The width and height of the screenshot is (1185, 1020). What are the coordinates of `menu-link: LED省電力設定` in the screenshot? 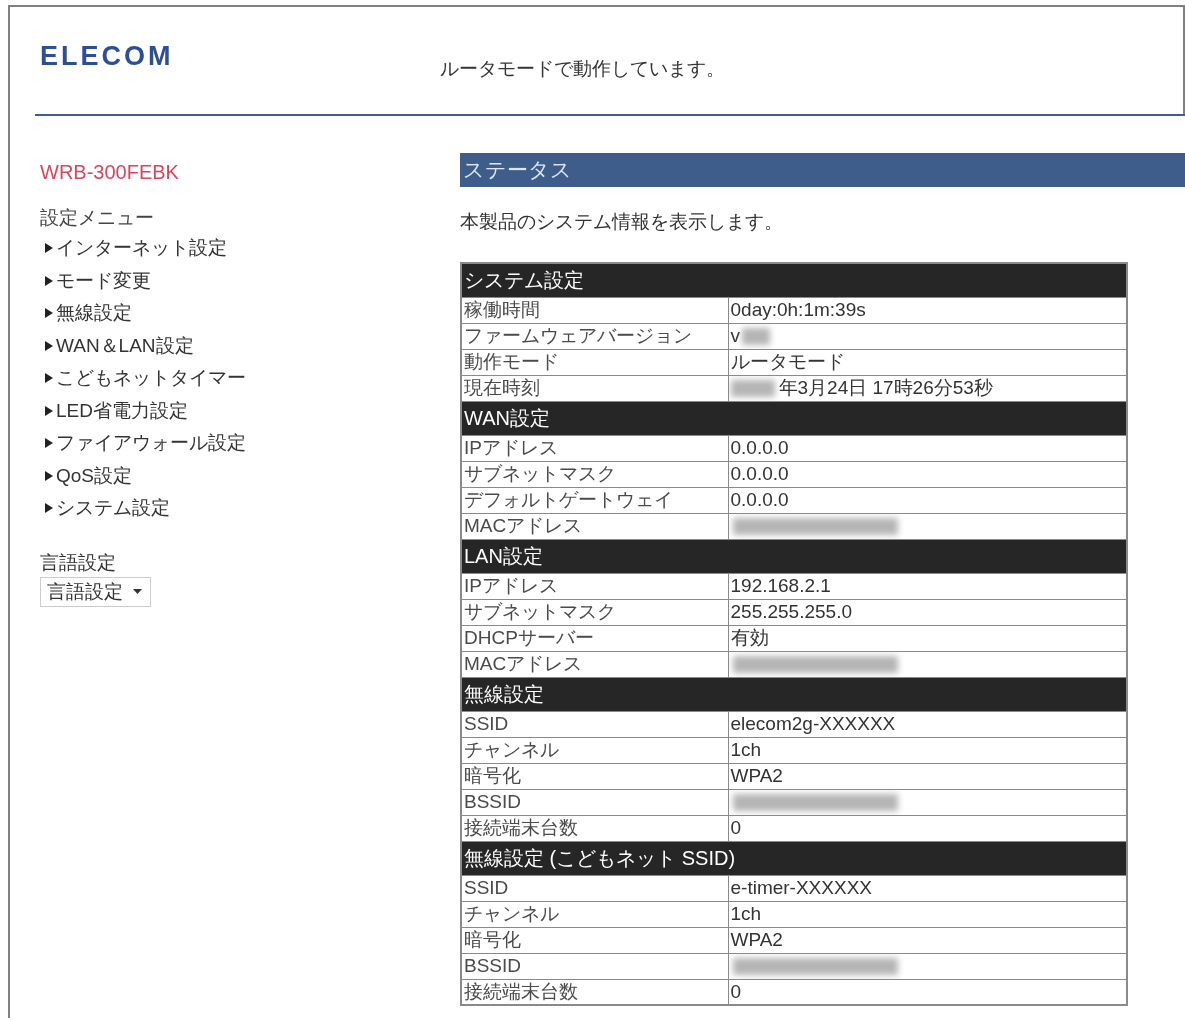 It's located at (116, 410).